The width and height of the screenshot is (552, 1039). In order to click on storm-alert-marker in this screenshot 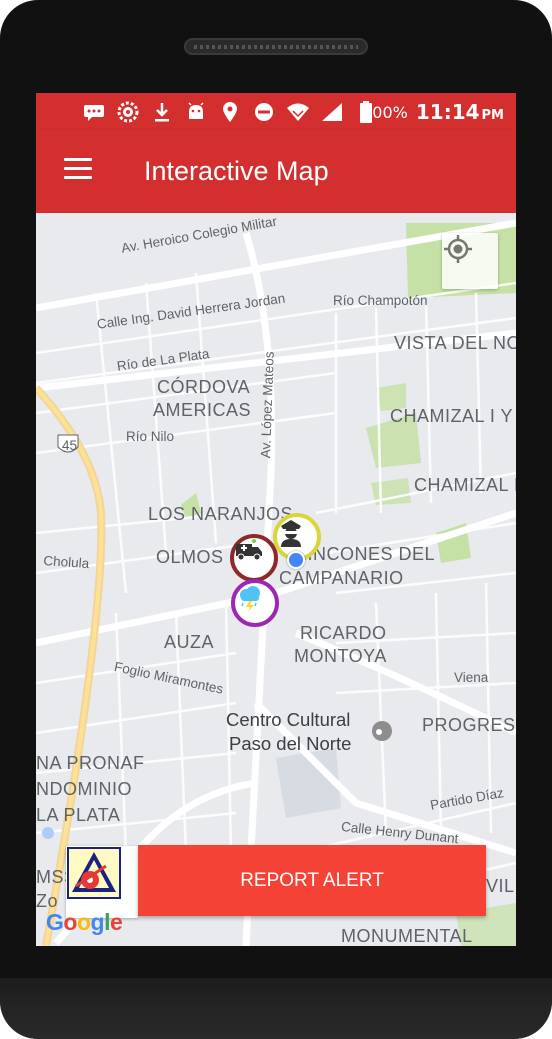, I will do `click(255, 603)`.